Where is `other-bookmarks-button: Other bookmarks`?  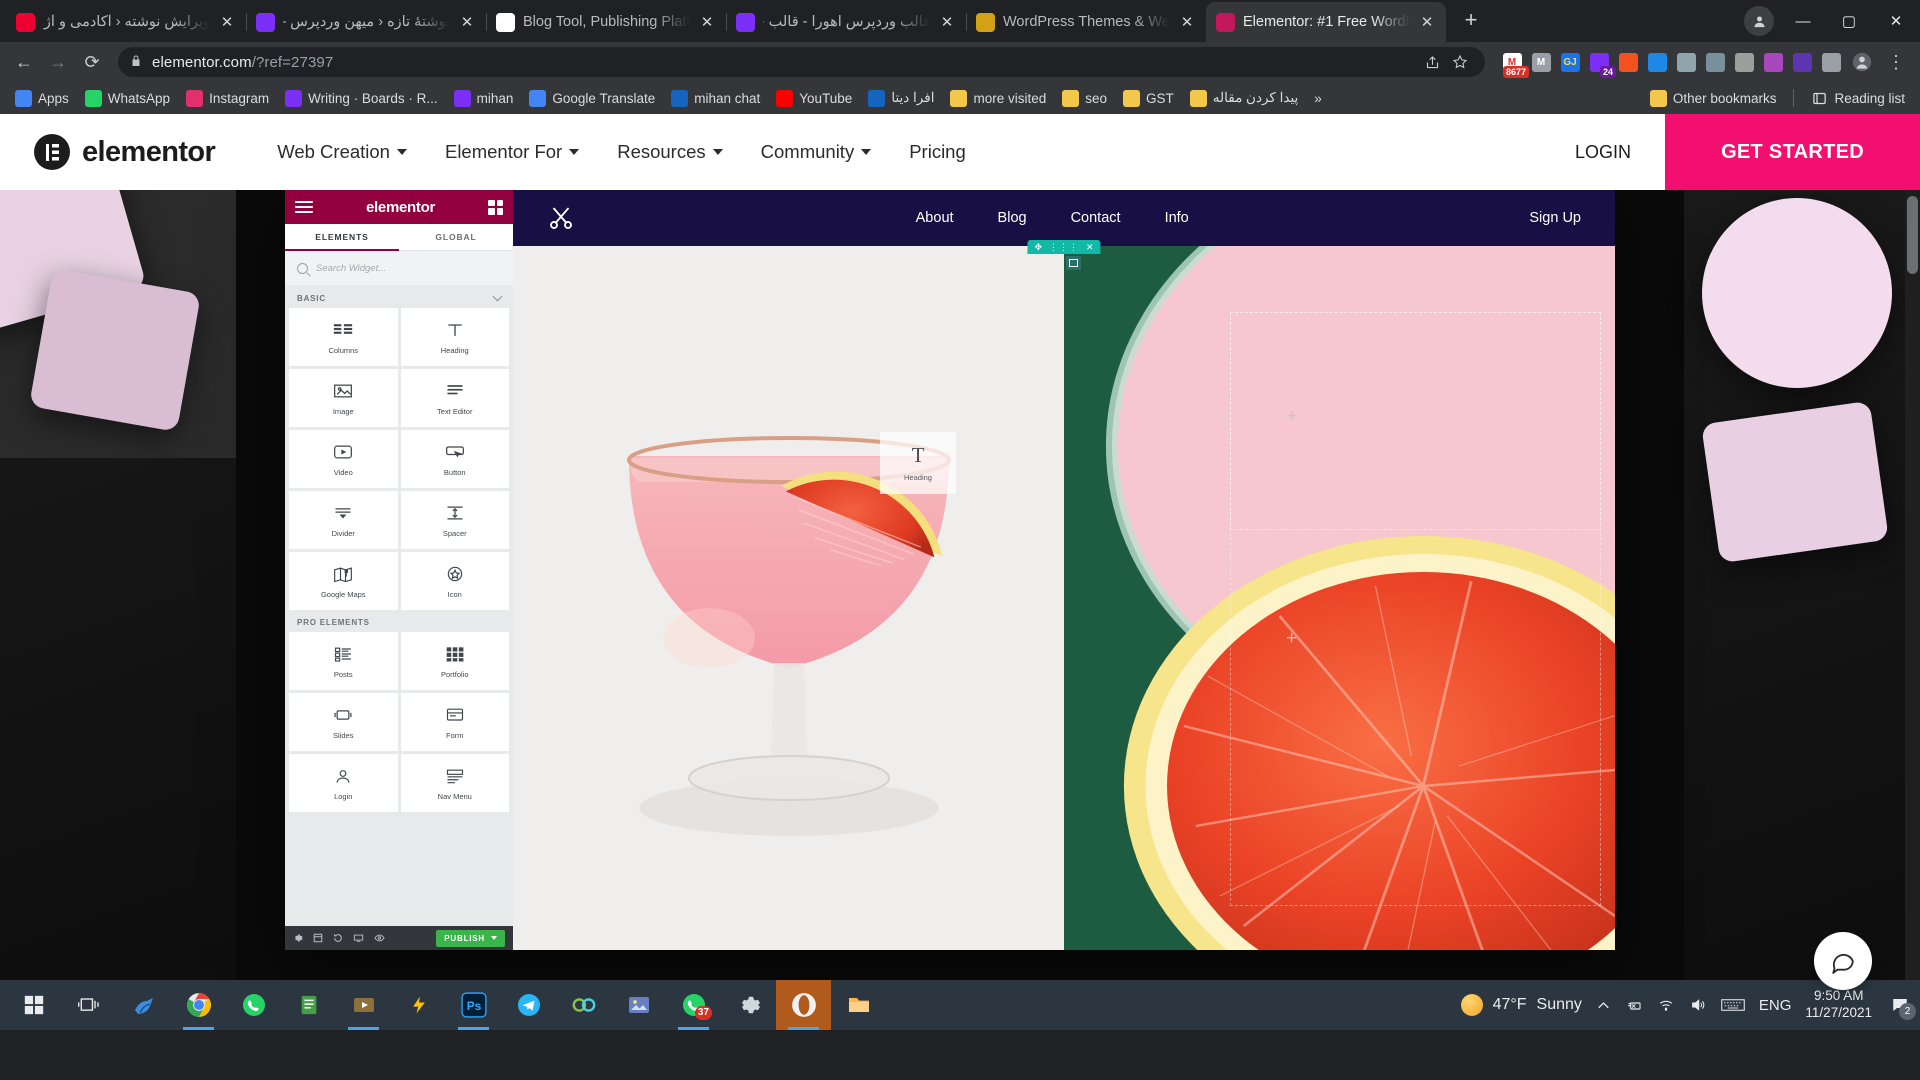
other-bookmarks-button: Other bookmarks is located at coordinates (1713, 98).